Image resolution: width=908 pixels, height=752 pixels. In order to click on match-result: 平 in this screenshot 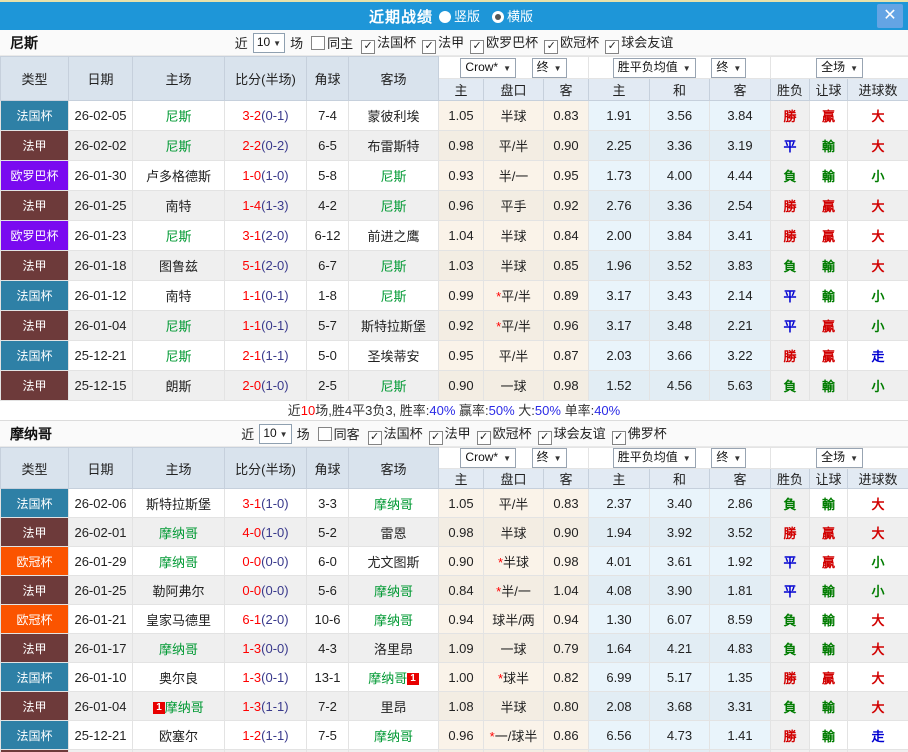, I will do `click(790, 561)`.